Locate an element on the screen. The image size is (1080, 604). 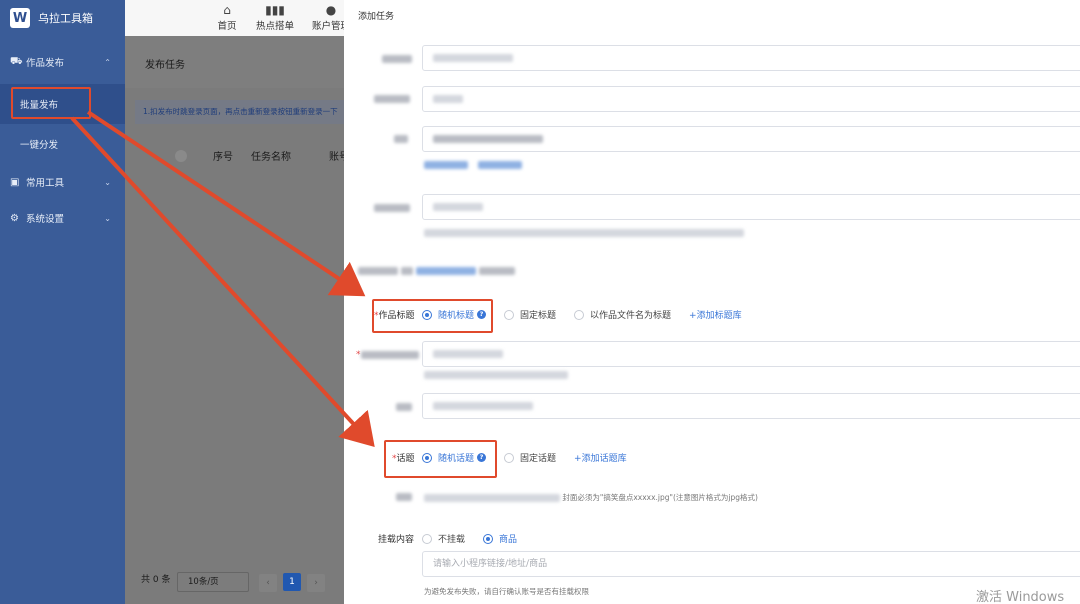
briefcase-icon: ▣ is located at coordinates (15, 182).